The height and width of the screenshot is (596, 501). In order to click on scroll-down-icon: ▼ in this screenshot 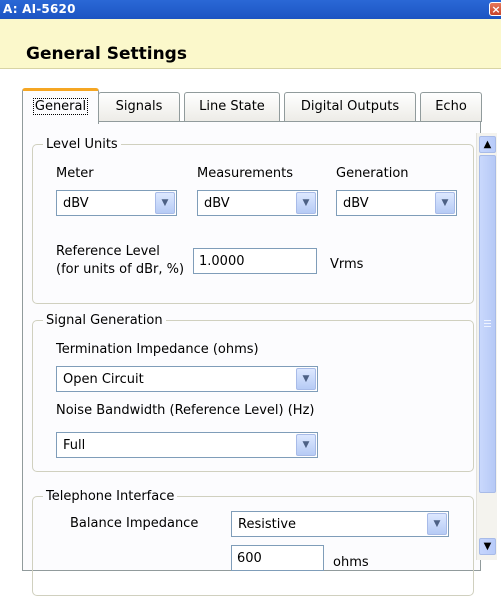, I will do `click(487, 546)`.